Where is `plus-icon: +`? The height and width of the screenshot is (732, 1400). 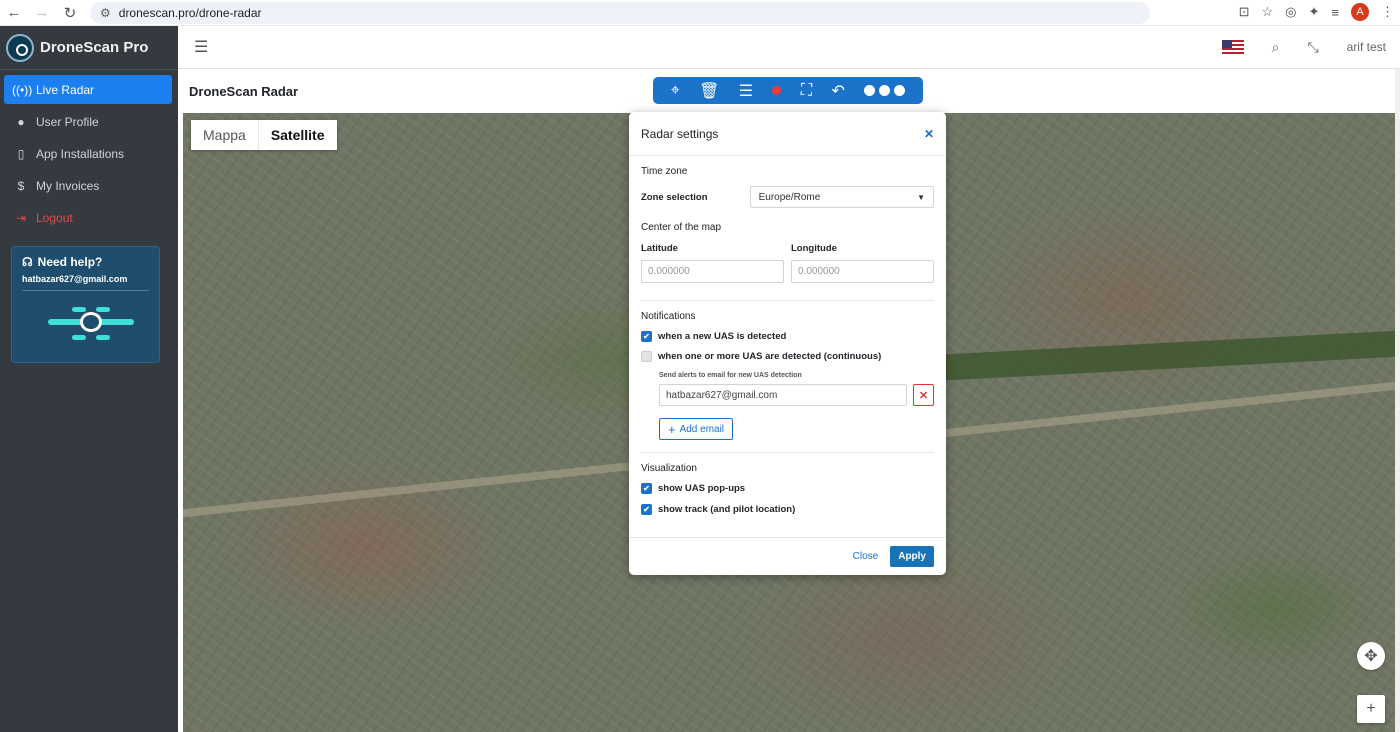
plus-icon: + is located at coordinates (671, 429).